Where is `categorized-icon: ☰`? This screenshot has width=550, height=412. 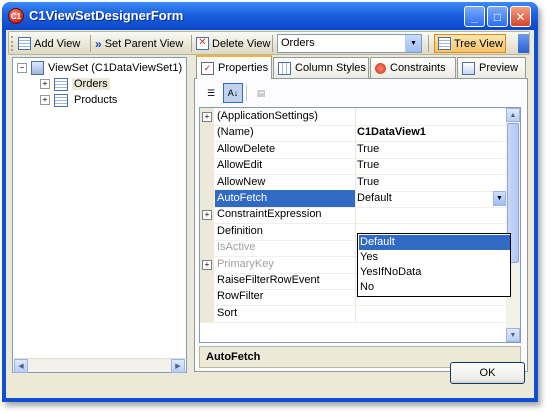 categorized-icon: ☰ is located at coordinates (211, 93).